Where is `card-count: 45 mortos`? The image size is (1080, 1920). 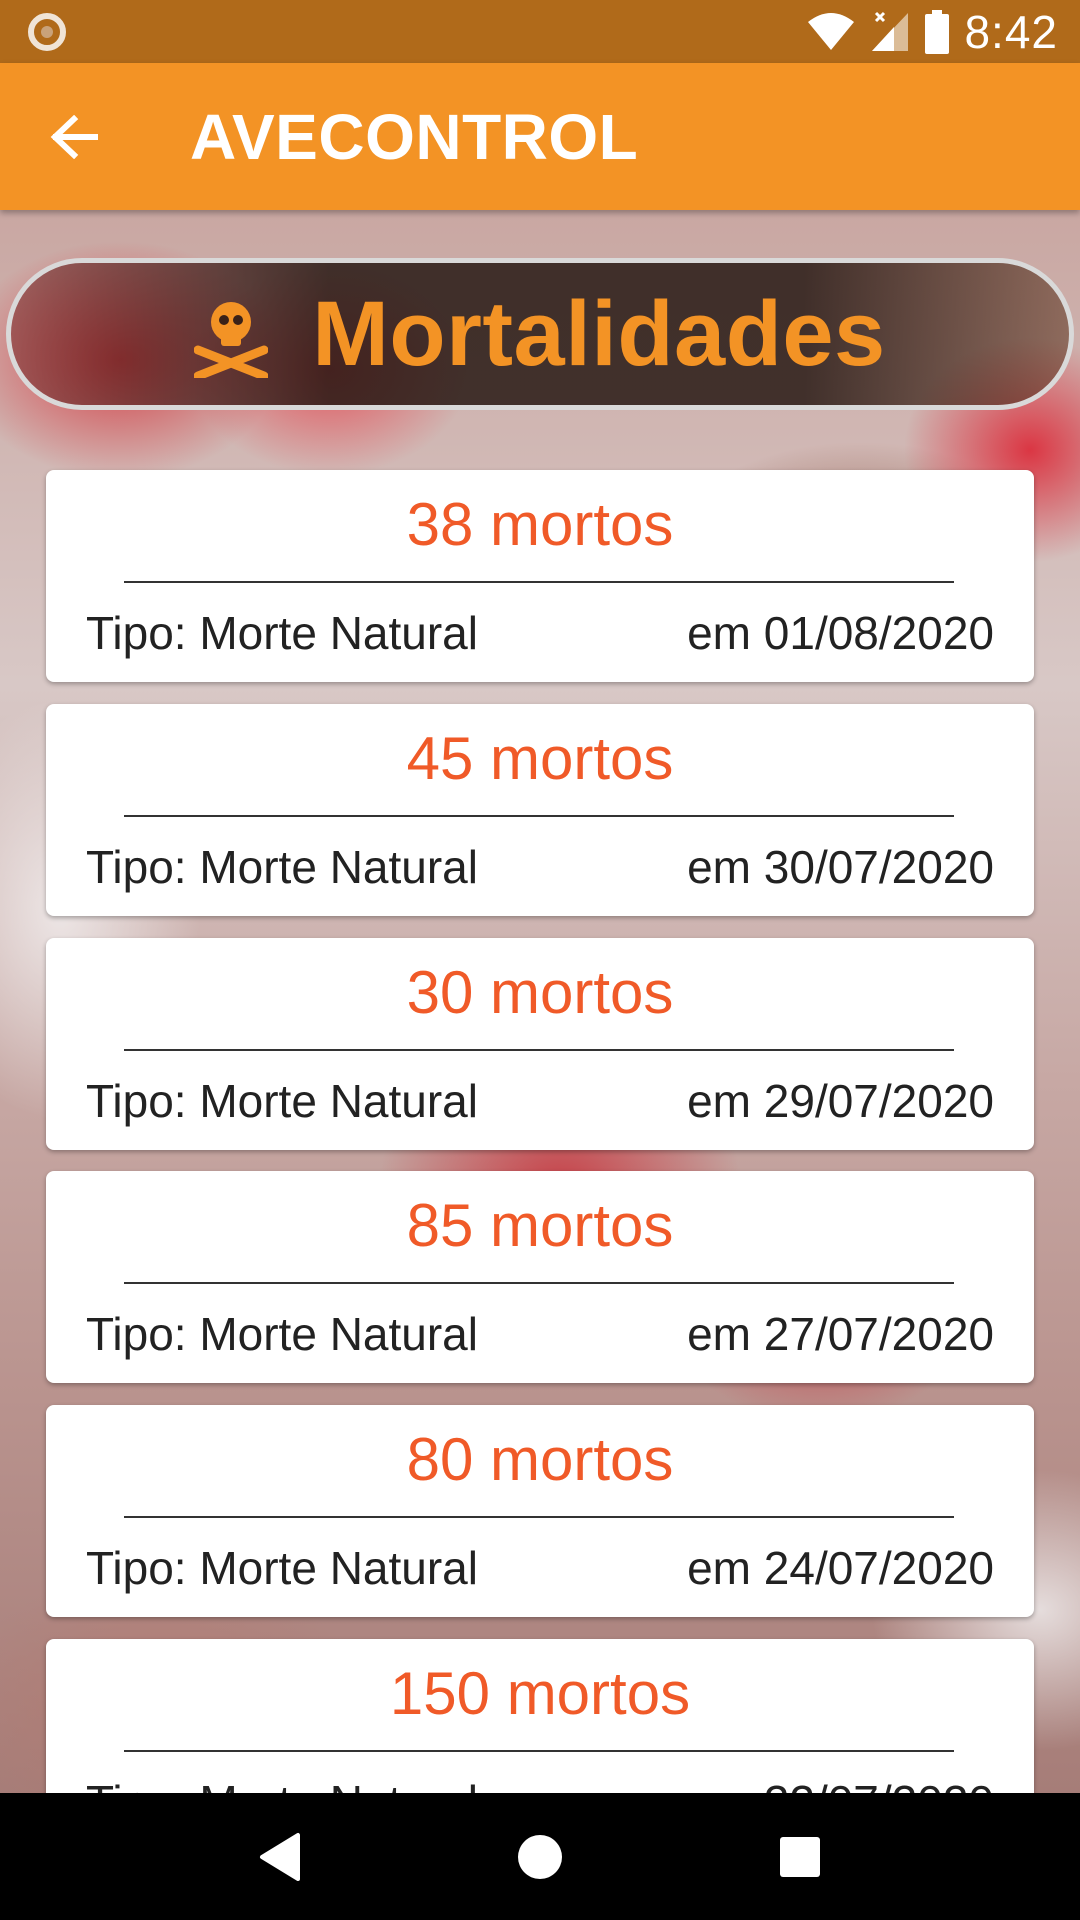 card-count: 45 mortos is located at coordinates (540, 758).